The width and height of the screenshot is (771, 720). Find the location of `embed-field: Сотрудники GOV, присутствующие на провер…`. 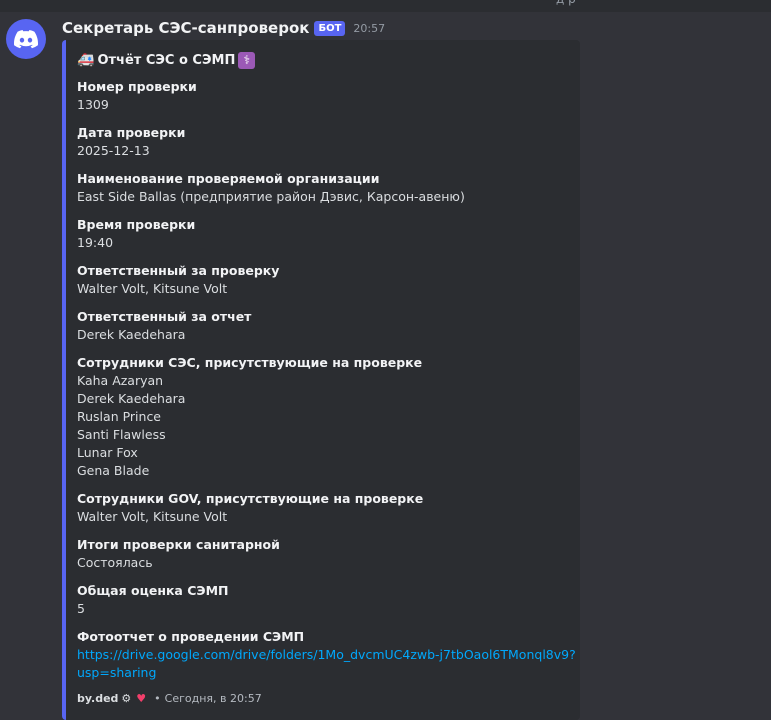

embed-field: Сотрудники GOV, присутствующие на провер… is located at coordinates (324, 508).